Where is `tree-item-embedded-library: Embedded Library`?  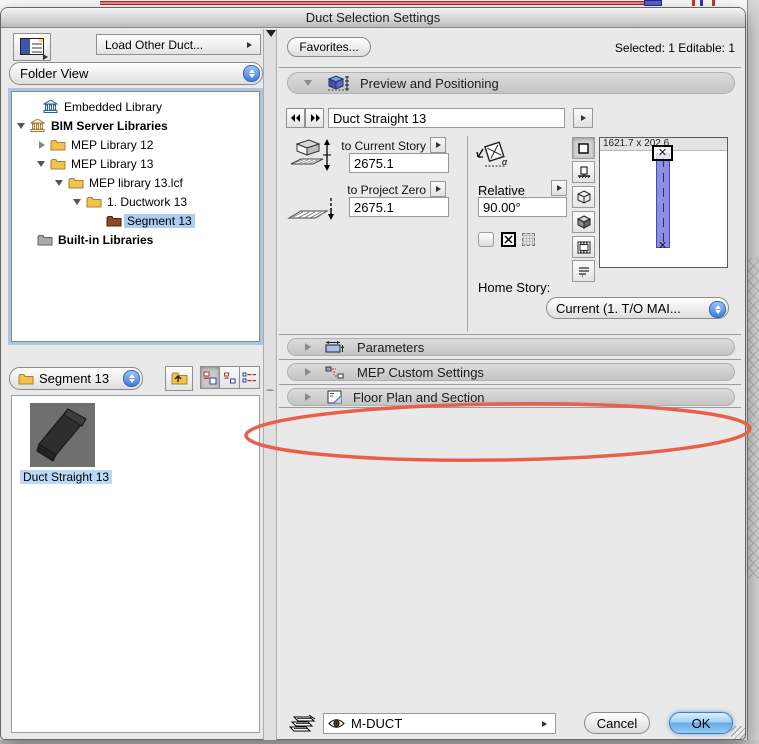
tree-item-embedded-library: Embedded Library is located at coordinates (135, 106).